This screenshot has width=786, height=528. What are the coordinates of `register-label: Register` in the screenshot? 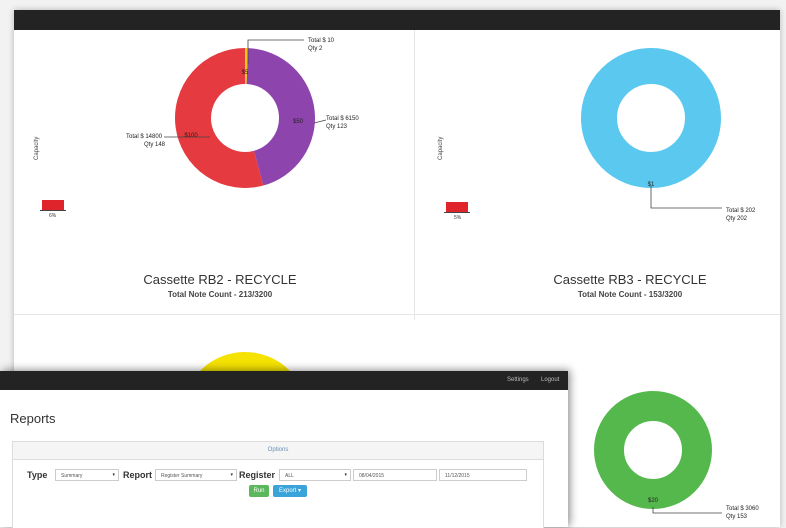 It's located at (257, 475).